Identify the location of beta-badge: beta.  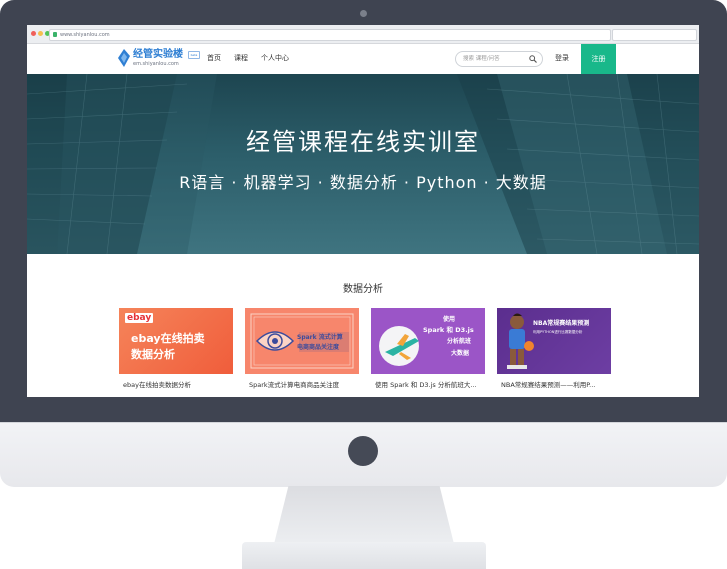
(194, 55).